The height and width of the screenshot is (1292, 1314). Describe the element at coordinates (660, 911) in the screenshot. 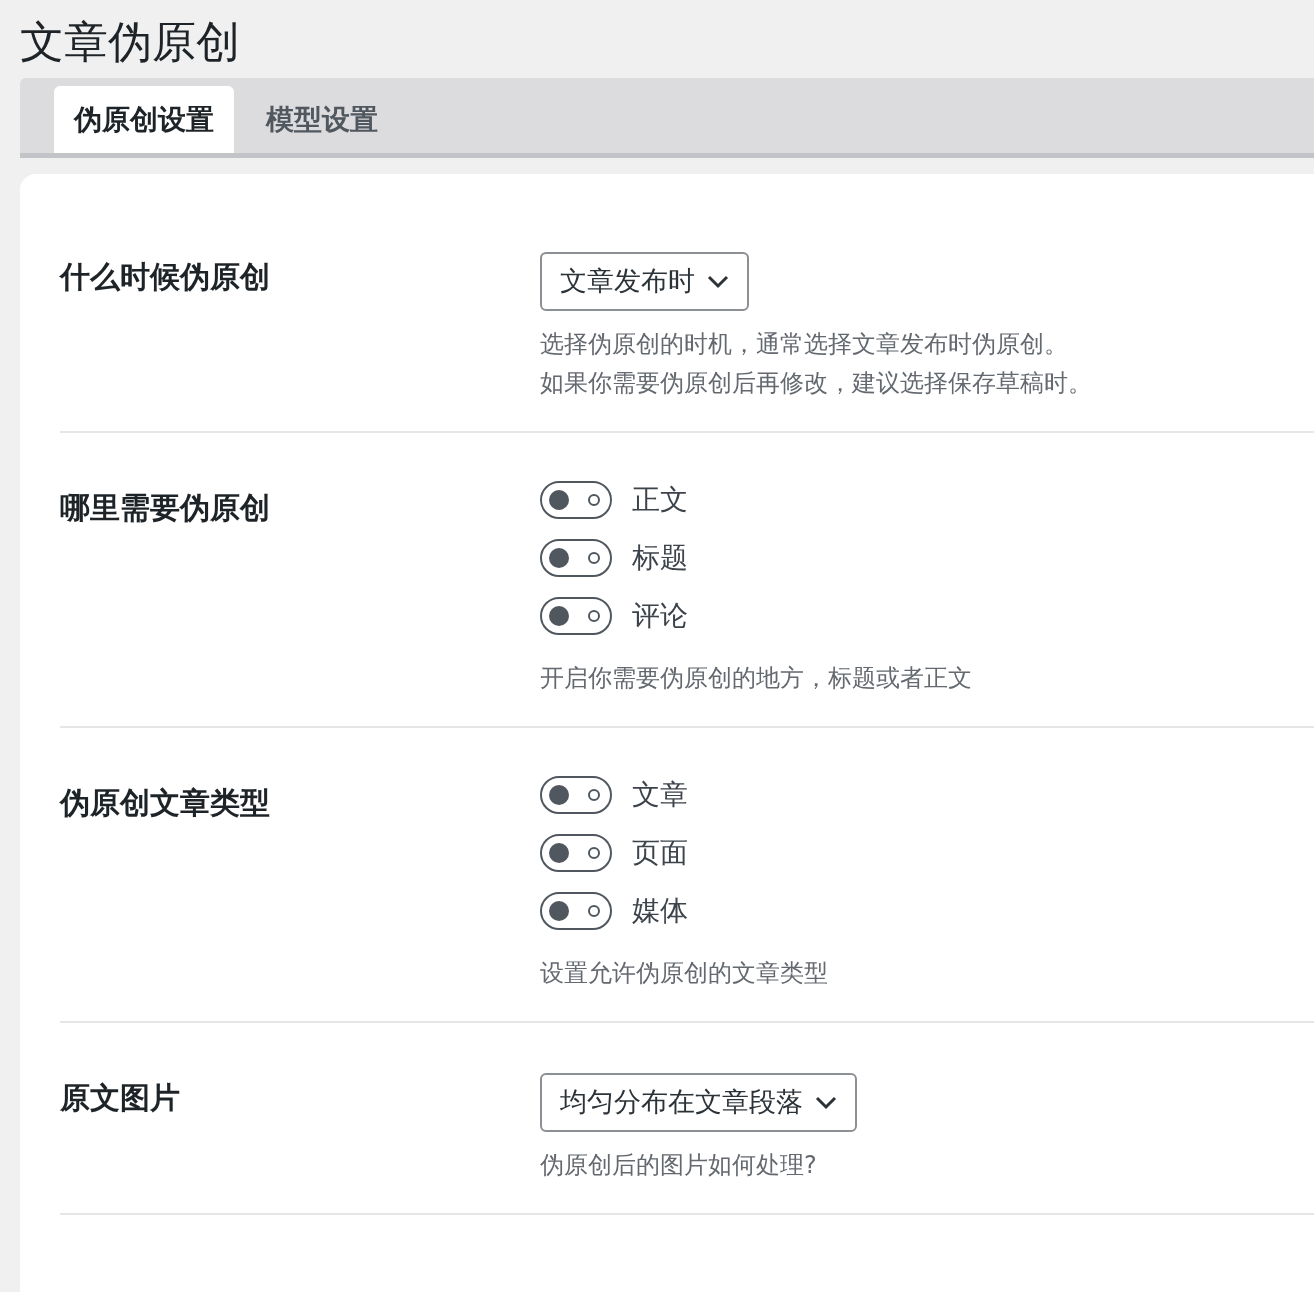

I see `toggle-label: 媒体` at that location.